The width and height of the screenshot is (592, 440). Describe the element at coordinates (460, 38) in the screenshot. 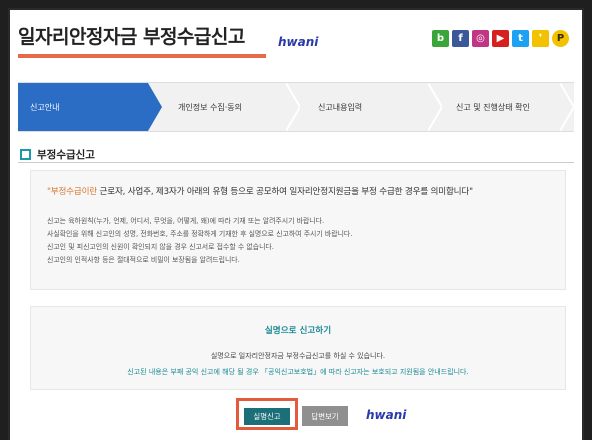

I see `facebook-icon: f` at that location.